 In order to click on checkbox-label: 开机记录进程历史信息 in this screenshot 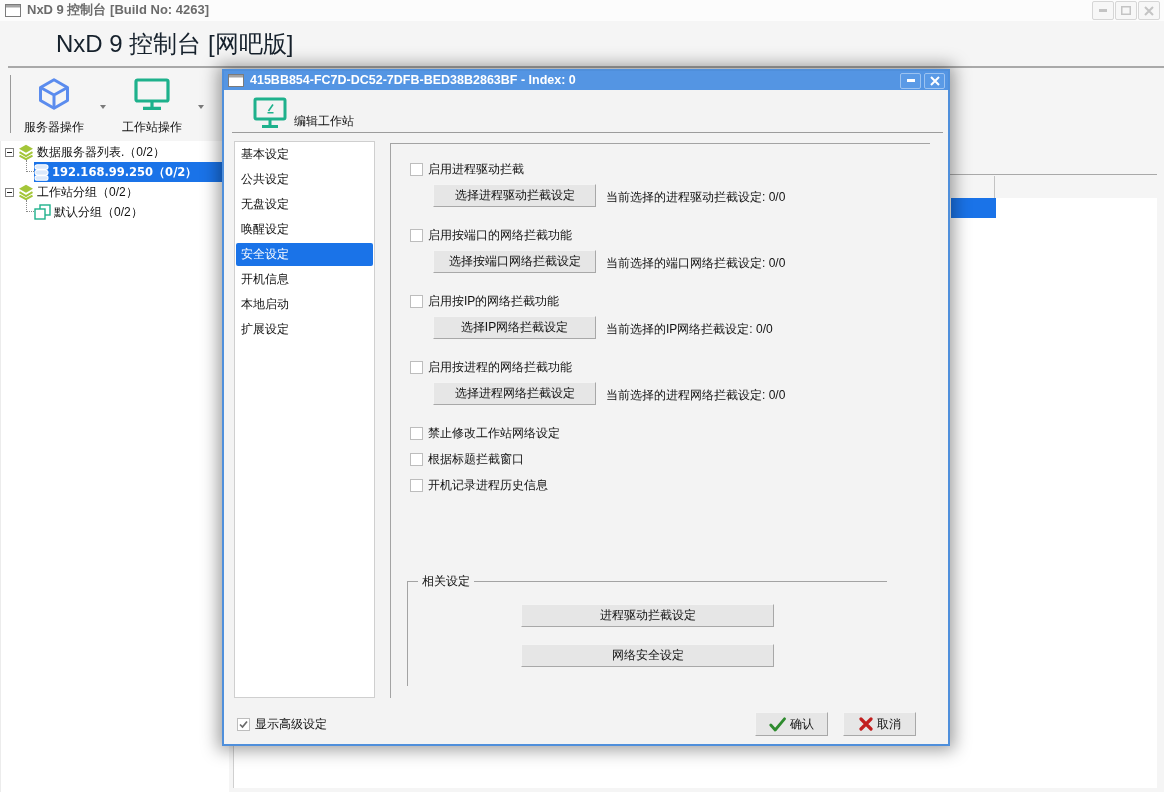, I will do `click(488, 485)`.